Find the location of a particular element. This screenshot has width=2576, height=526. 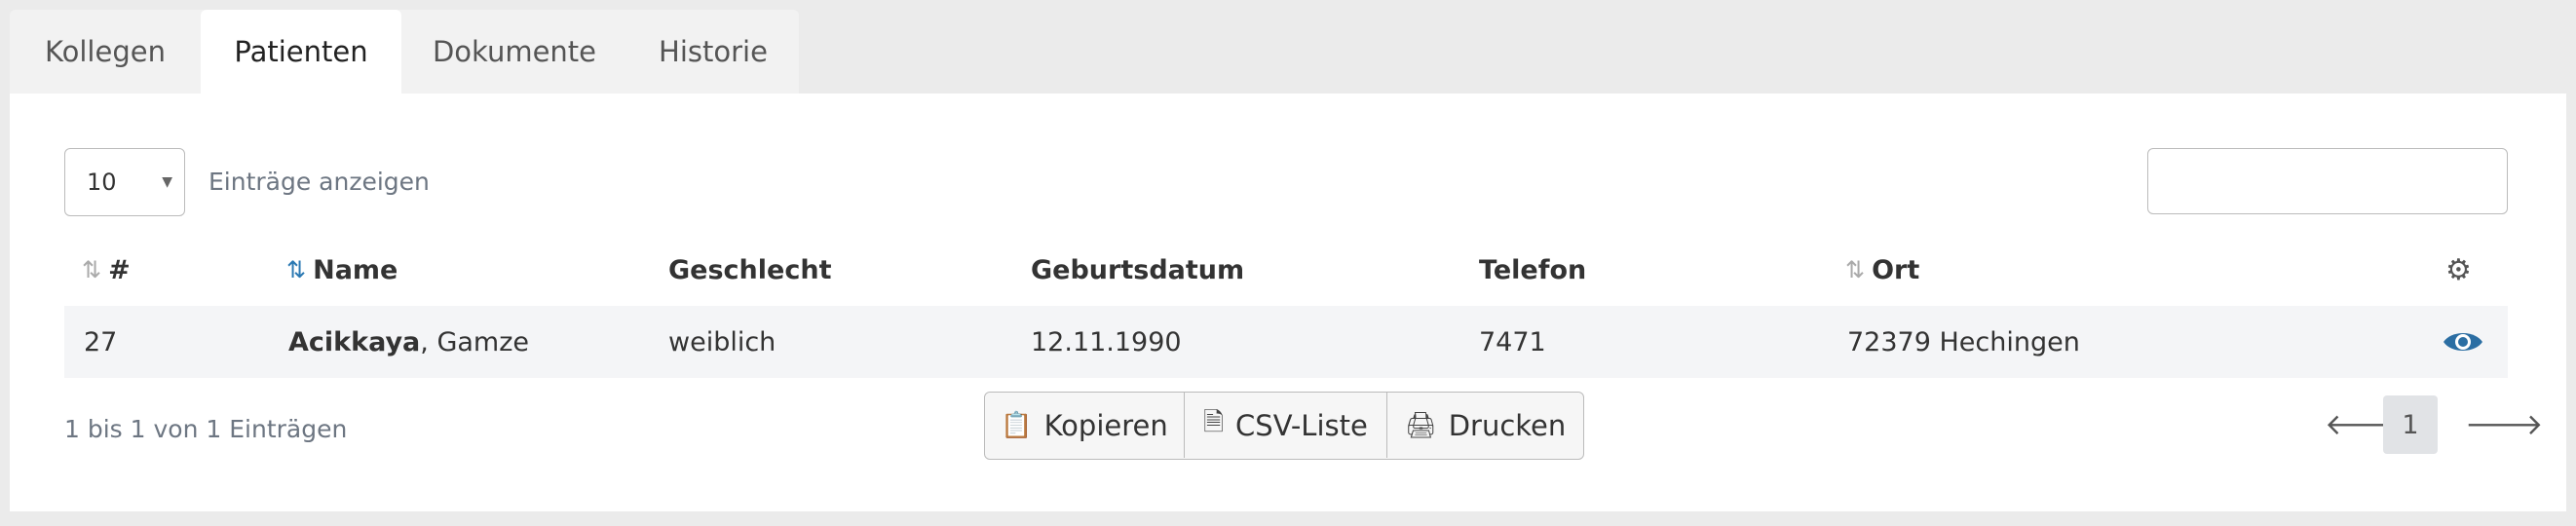

file-csv-icon: 🗎 is located at coordinates (1214, 422).